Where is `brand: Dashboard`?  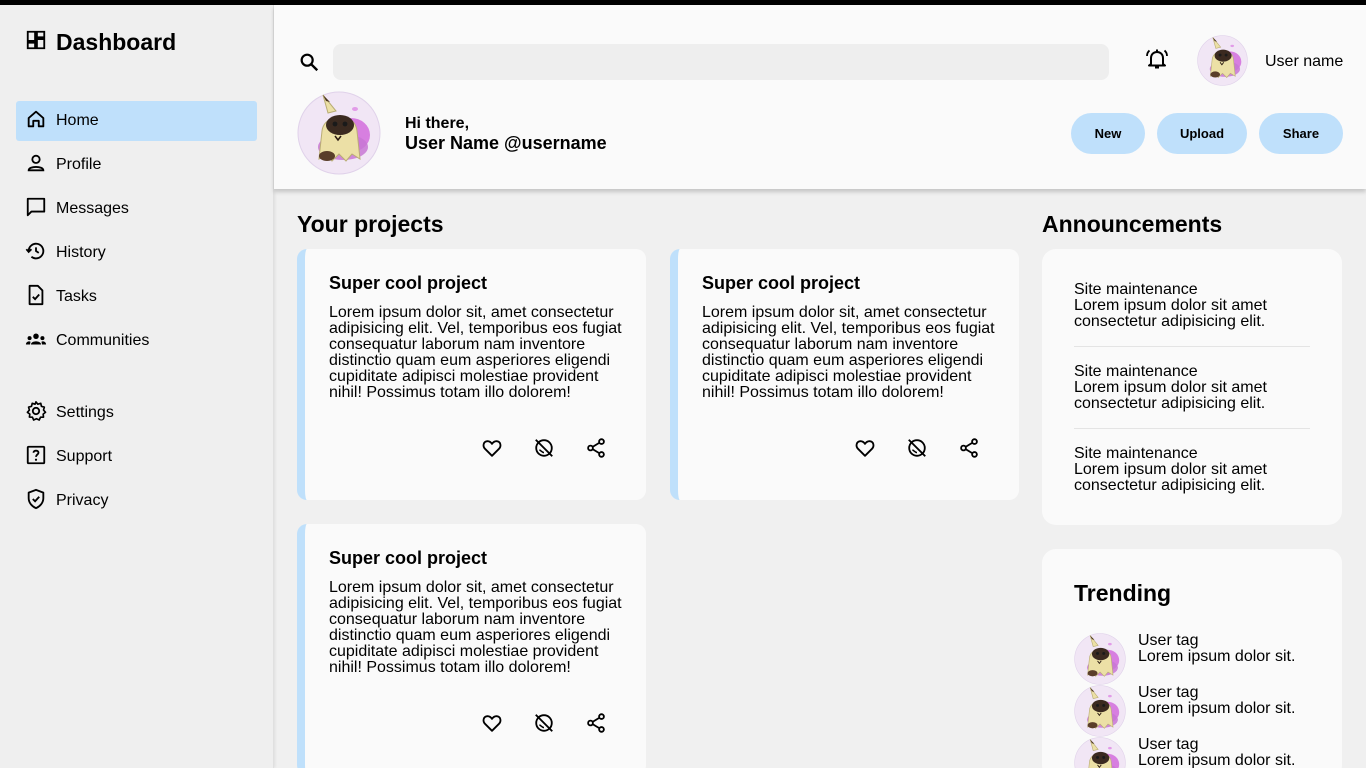
brand: Dashboard is located at coordinates (100, 42).